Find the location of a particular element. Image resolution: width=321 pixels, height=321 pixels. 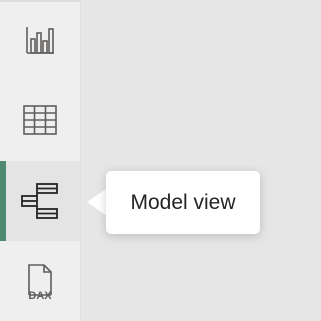

model-view-tooltip: Model view is located at coordinates (183, 202).